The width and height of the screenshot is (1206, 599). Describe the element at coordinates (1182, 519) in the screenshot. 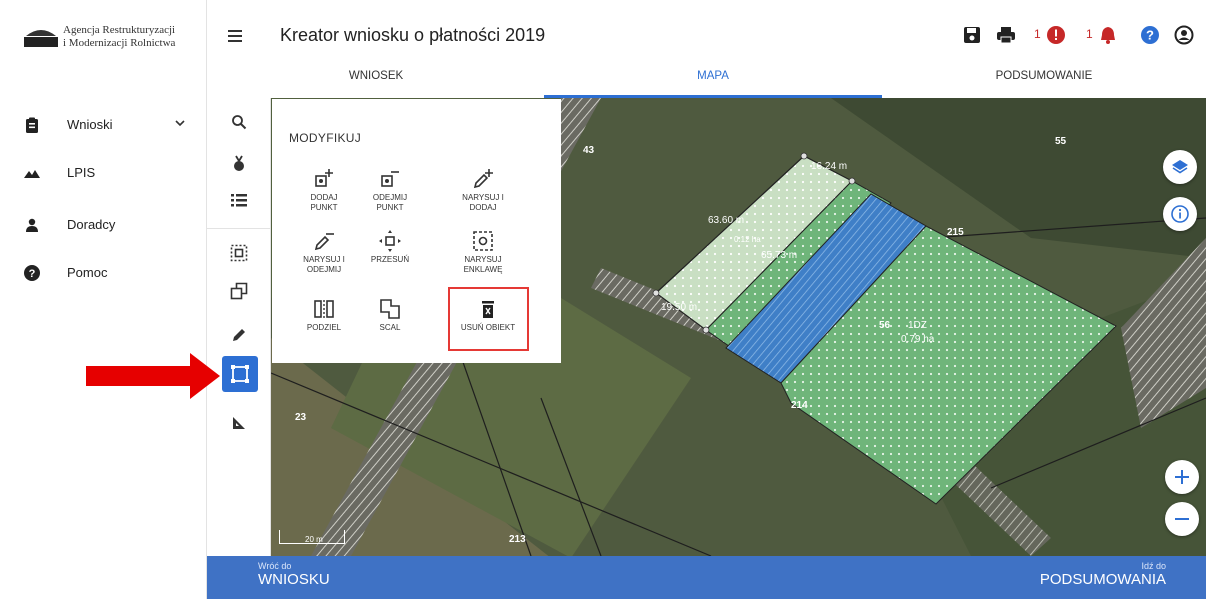

I see `zoom-out-button` at that location.